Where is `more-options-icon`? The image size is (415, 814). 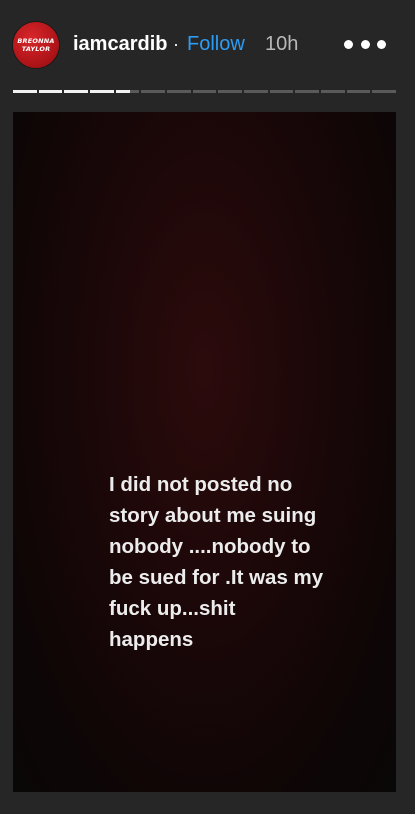
more-options-icon is located at coordinates (365, 44).